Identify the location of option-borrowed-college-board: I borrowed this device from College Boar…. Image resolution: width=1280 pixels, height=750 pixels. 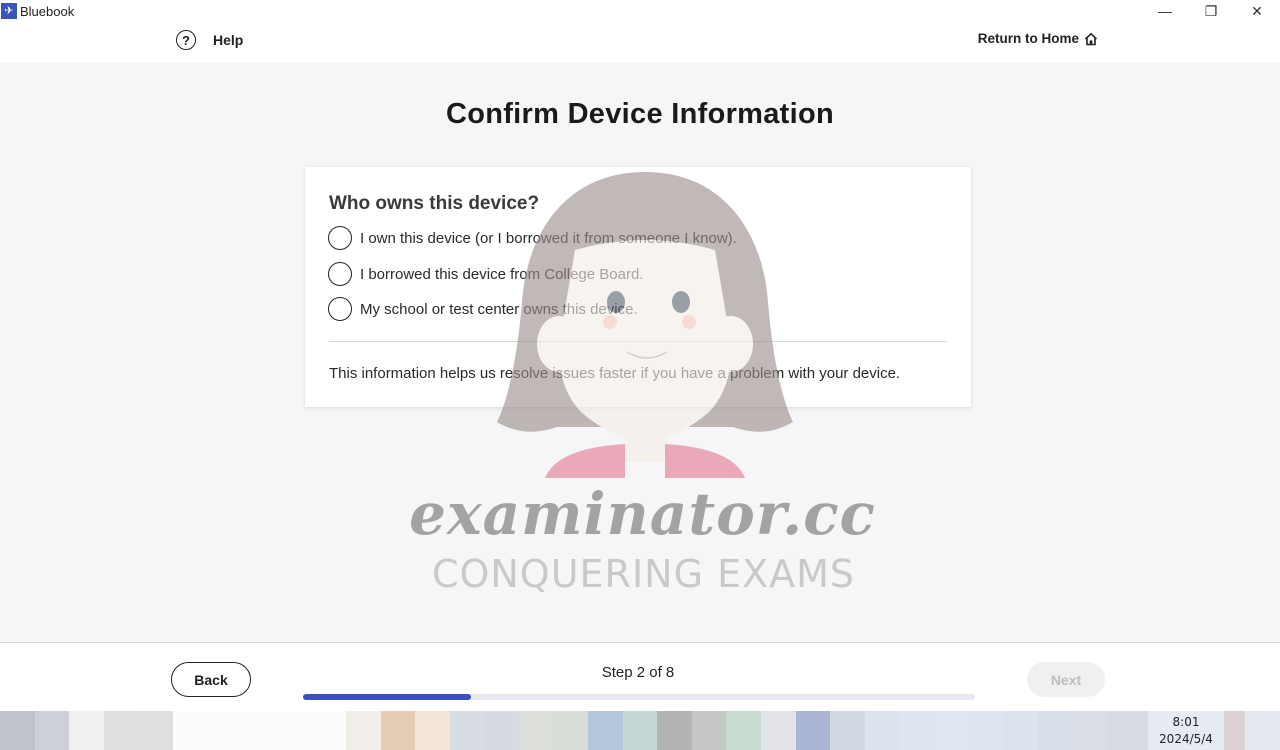
(485, 274).